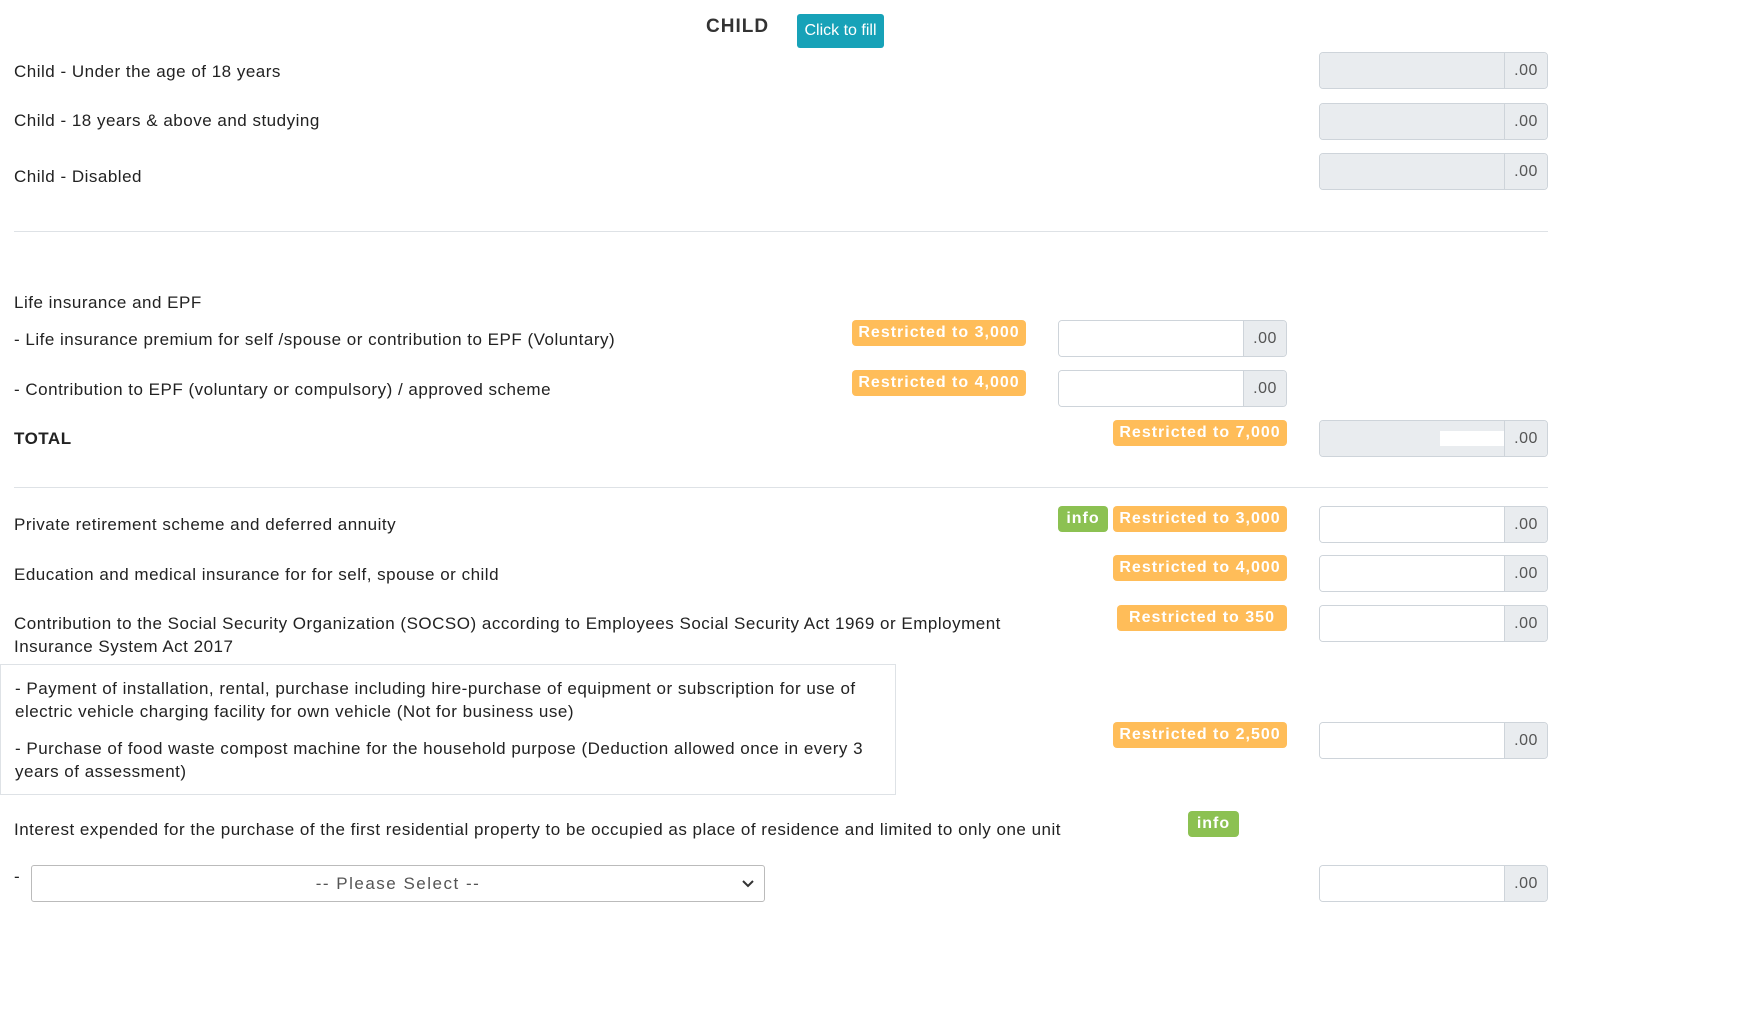 The height and width of the screenshot is (1035, 1744). Describe the element at coordinates (1412, 70) in the screenshot. I see `child-under-18-field` at that location.